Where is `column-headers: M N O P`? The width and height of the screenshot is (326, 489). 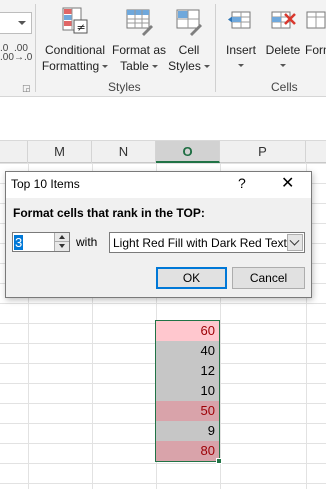
column-headers: M N O P is located at coordinates (163, 152).